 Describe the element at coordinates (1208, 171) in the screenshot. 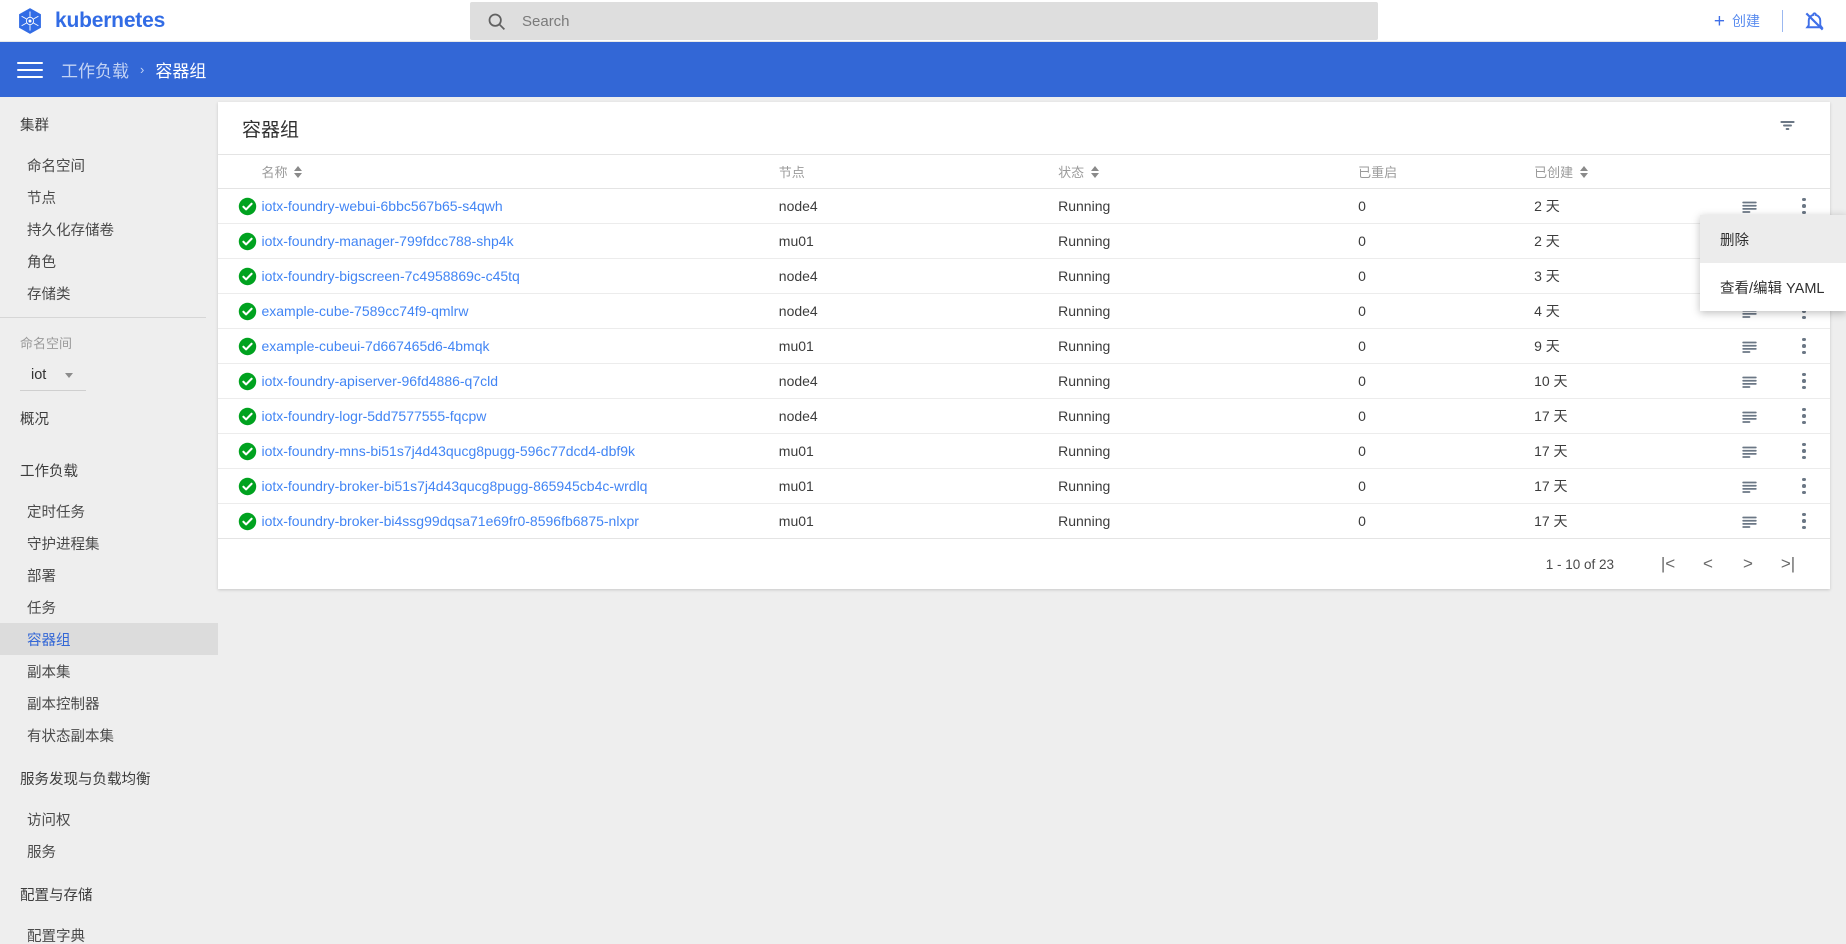

I see `column-header-state: 状态` at that location.